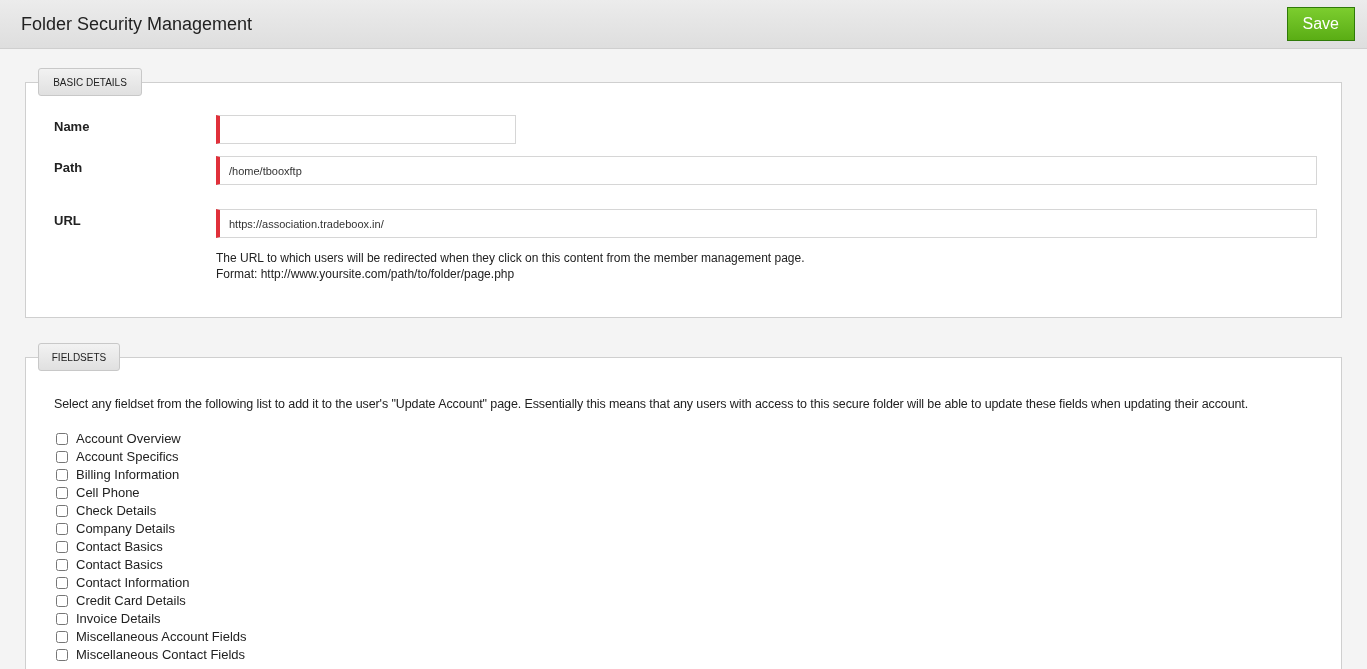 The height and width of the screenshot is (669, 1367). I want to click on field-label: Name, so click(72, 127).